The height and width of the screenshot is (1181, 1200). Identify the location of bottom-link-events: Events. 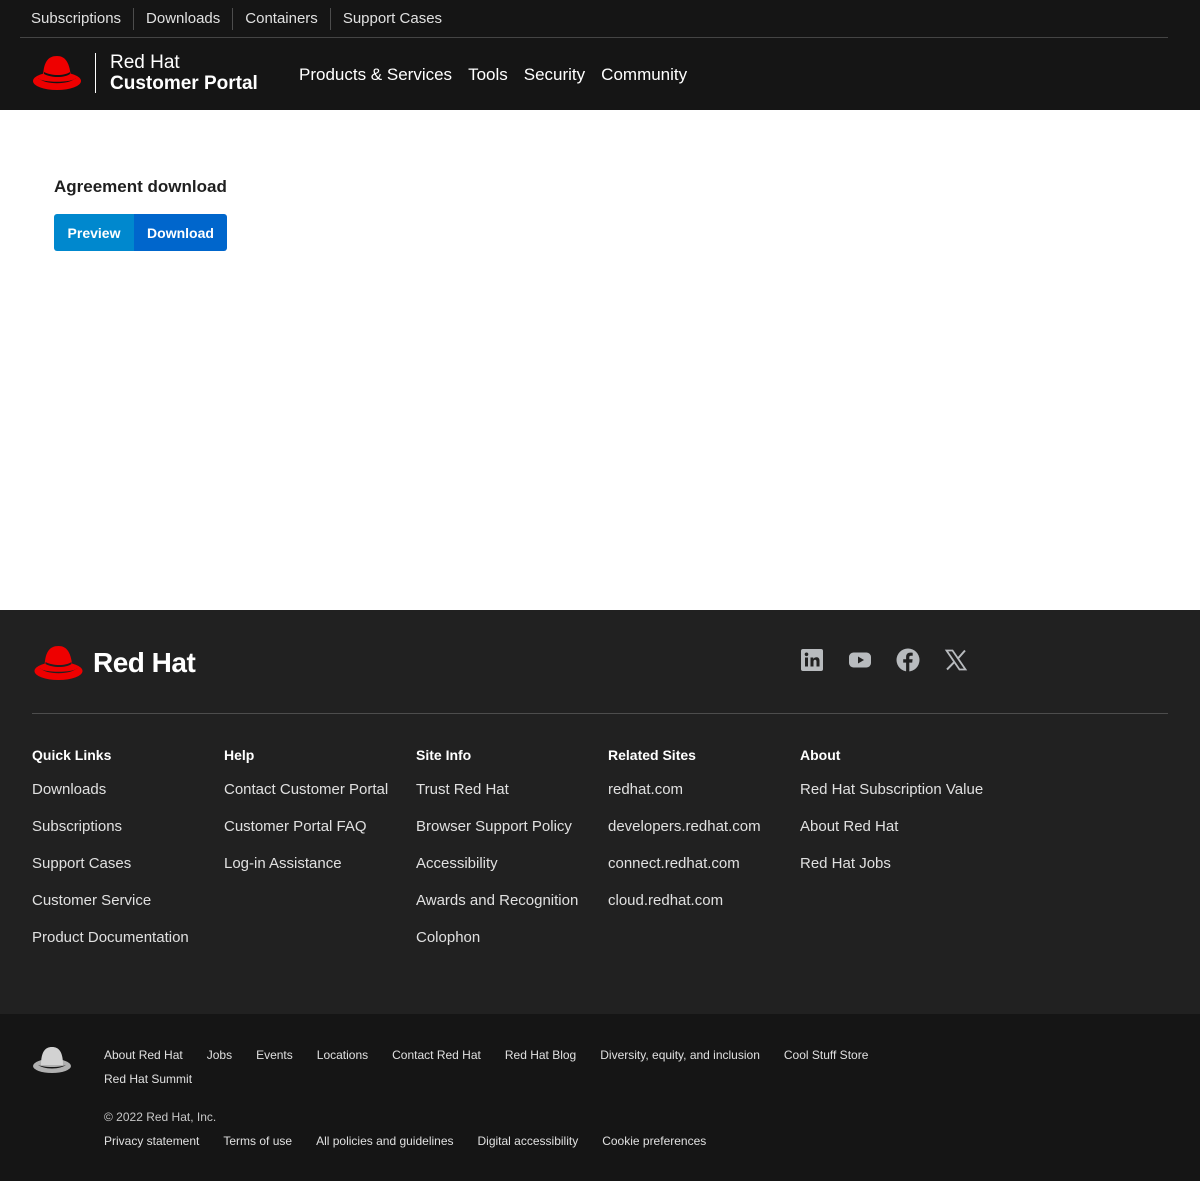
(274, 1055).